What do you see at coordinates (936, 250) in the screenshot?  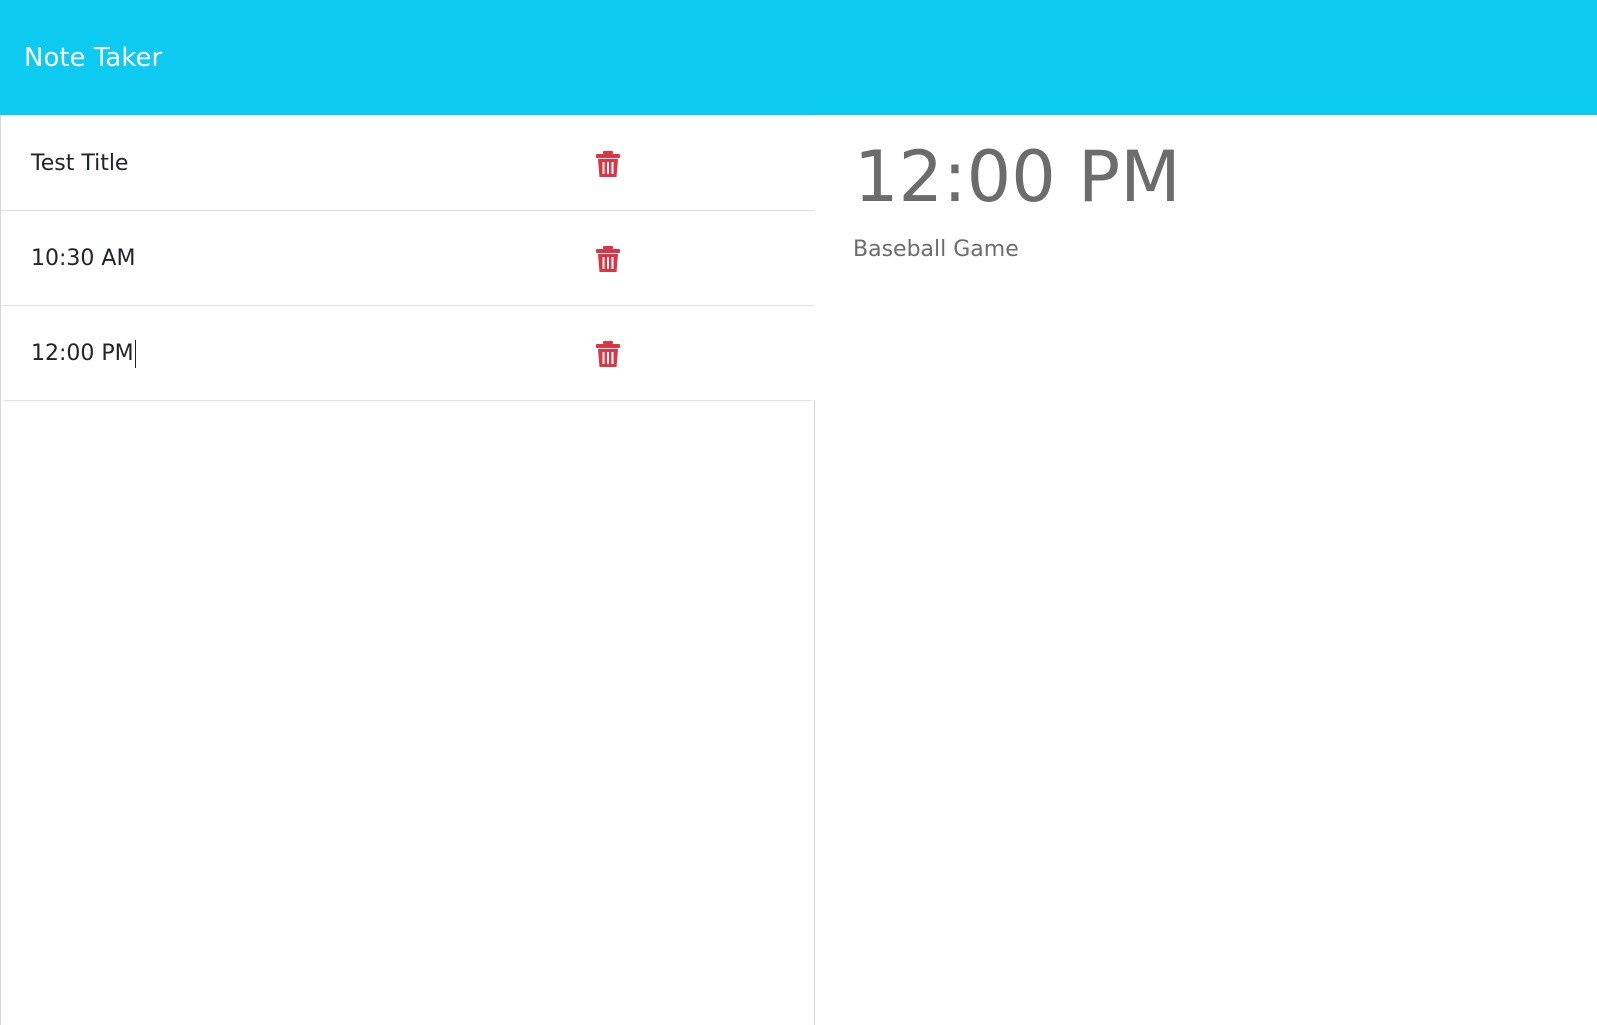 I see `note-text-field: Baseball Game` at bounding box center [936, 250].